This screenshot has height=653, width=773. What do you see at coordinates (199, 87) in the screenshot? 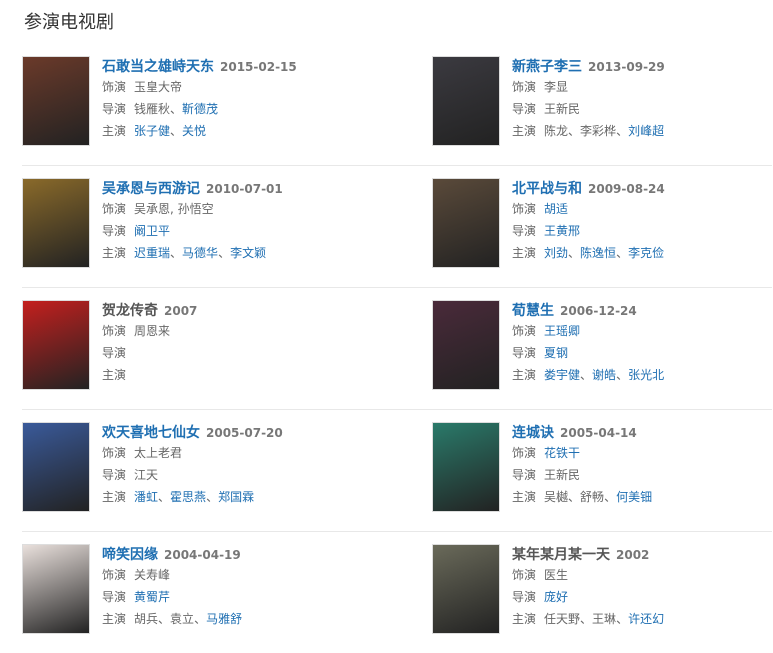
I see `role-line: 饰演 玉皇大帝` at bounding box center [199, 87].